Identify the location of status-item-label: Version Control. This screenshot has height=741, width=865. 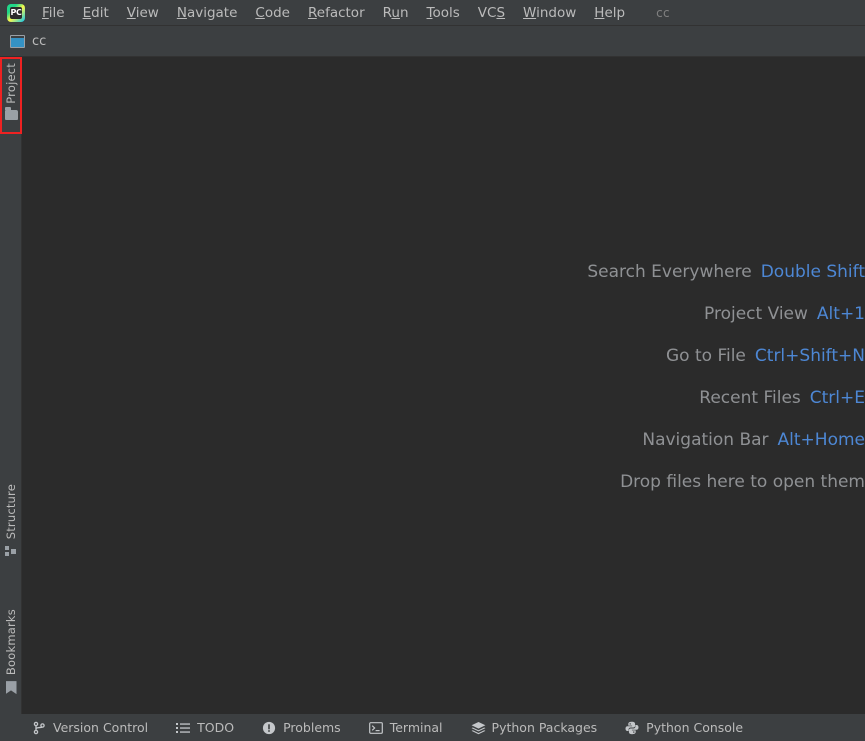
(101, 727).